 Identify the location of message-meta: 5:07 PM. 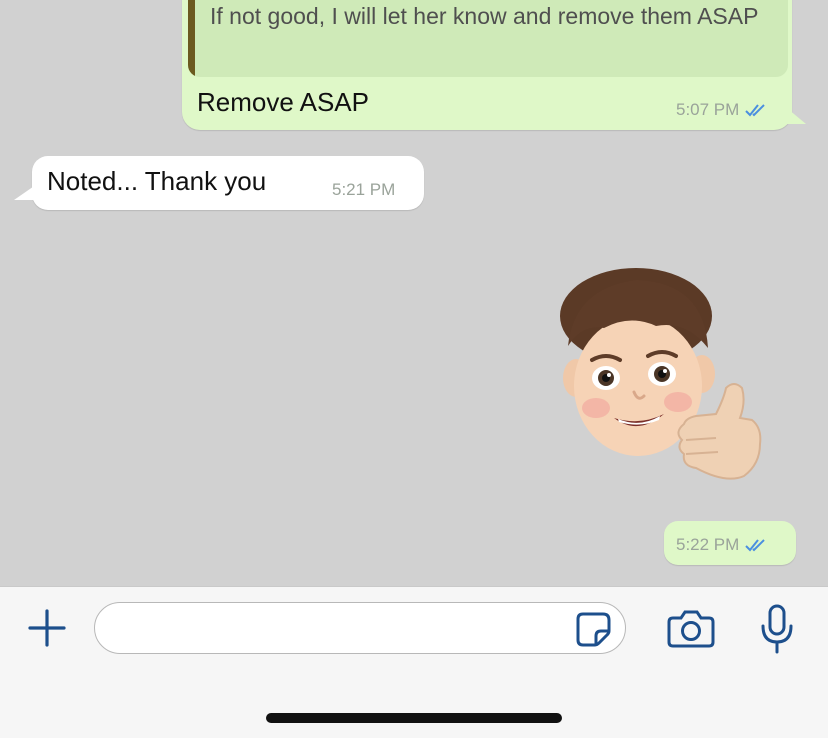
(721, 110).